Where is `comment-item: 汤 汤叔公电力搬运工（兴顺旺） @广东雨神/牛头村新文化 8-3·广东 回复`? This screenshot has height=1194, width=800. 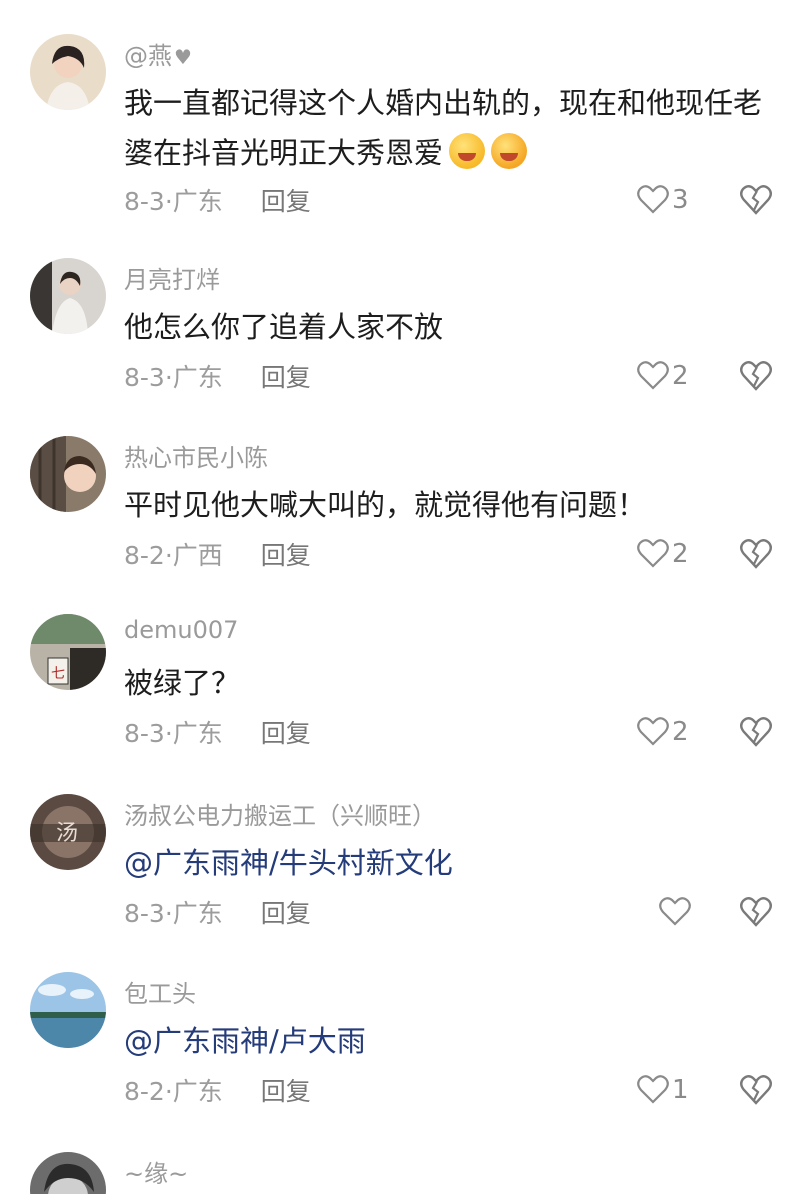 comment-item: 汤 汤叔公电力搬运工（兴顺旺） @广东雨神/牛头村新文化 8-3·广东 回复 is located at coordinates (400, 864).